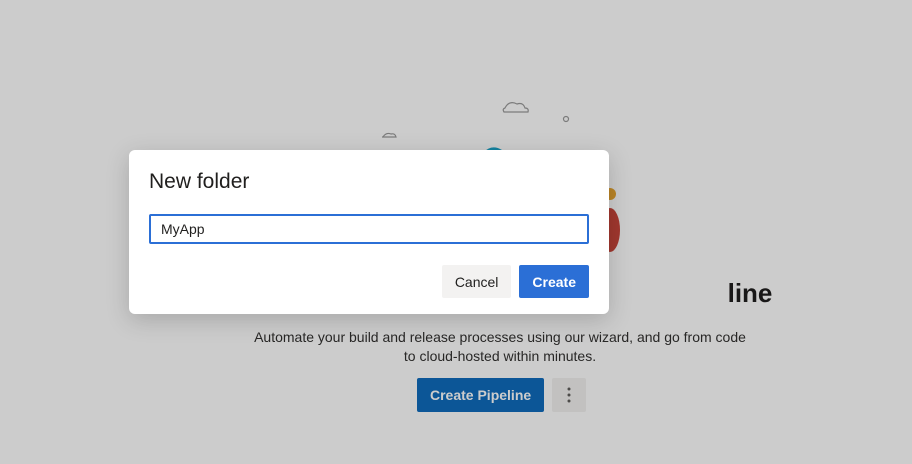 The image size is (912, 464). Describe the element at coordinates (369, 229) in the screenshot. I see `folder-name-input` at that location.